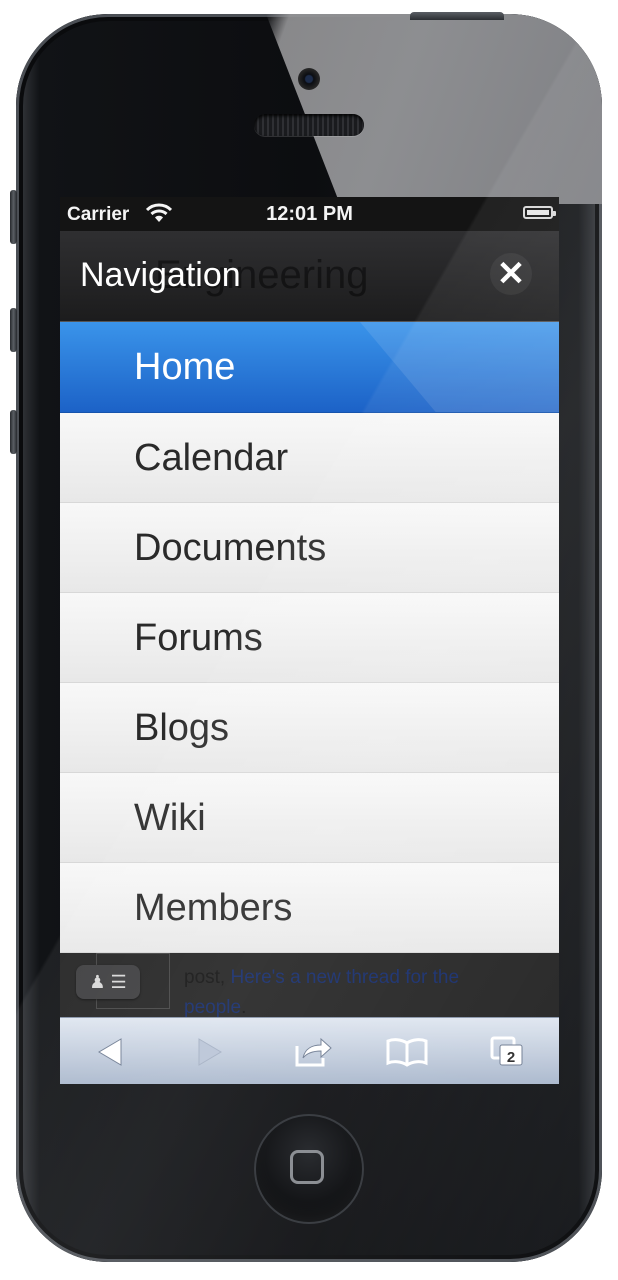 This screenshot has width=618, height=1280. What do you see at coordinates (309, 818) in the screenshot?
I see `menu-item-wiki: Wiki` at bounding box center [309, 818].